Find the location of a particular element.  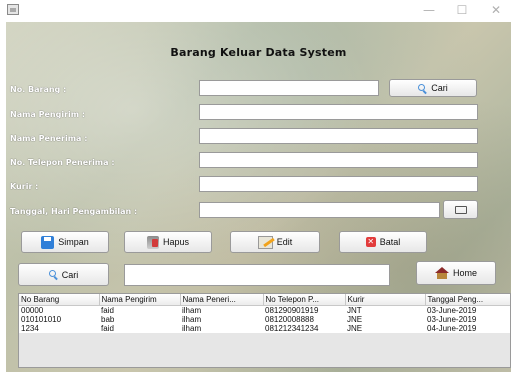

table-cell: 081290901919 is located at coordinates (292, 310).